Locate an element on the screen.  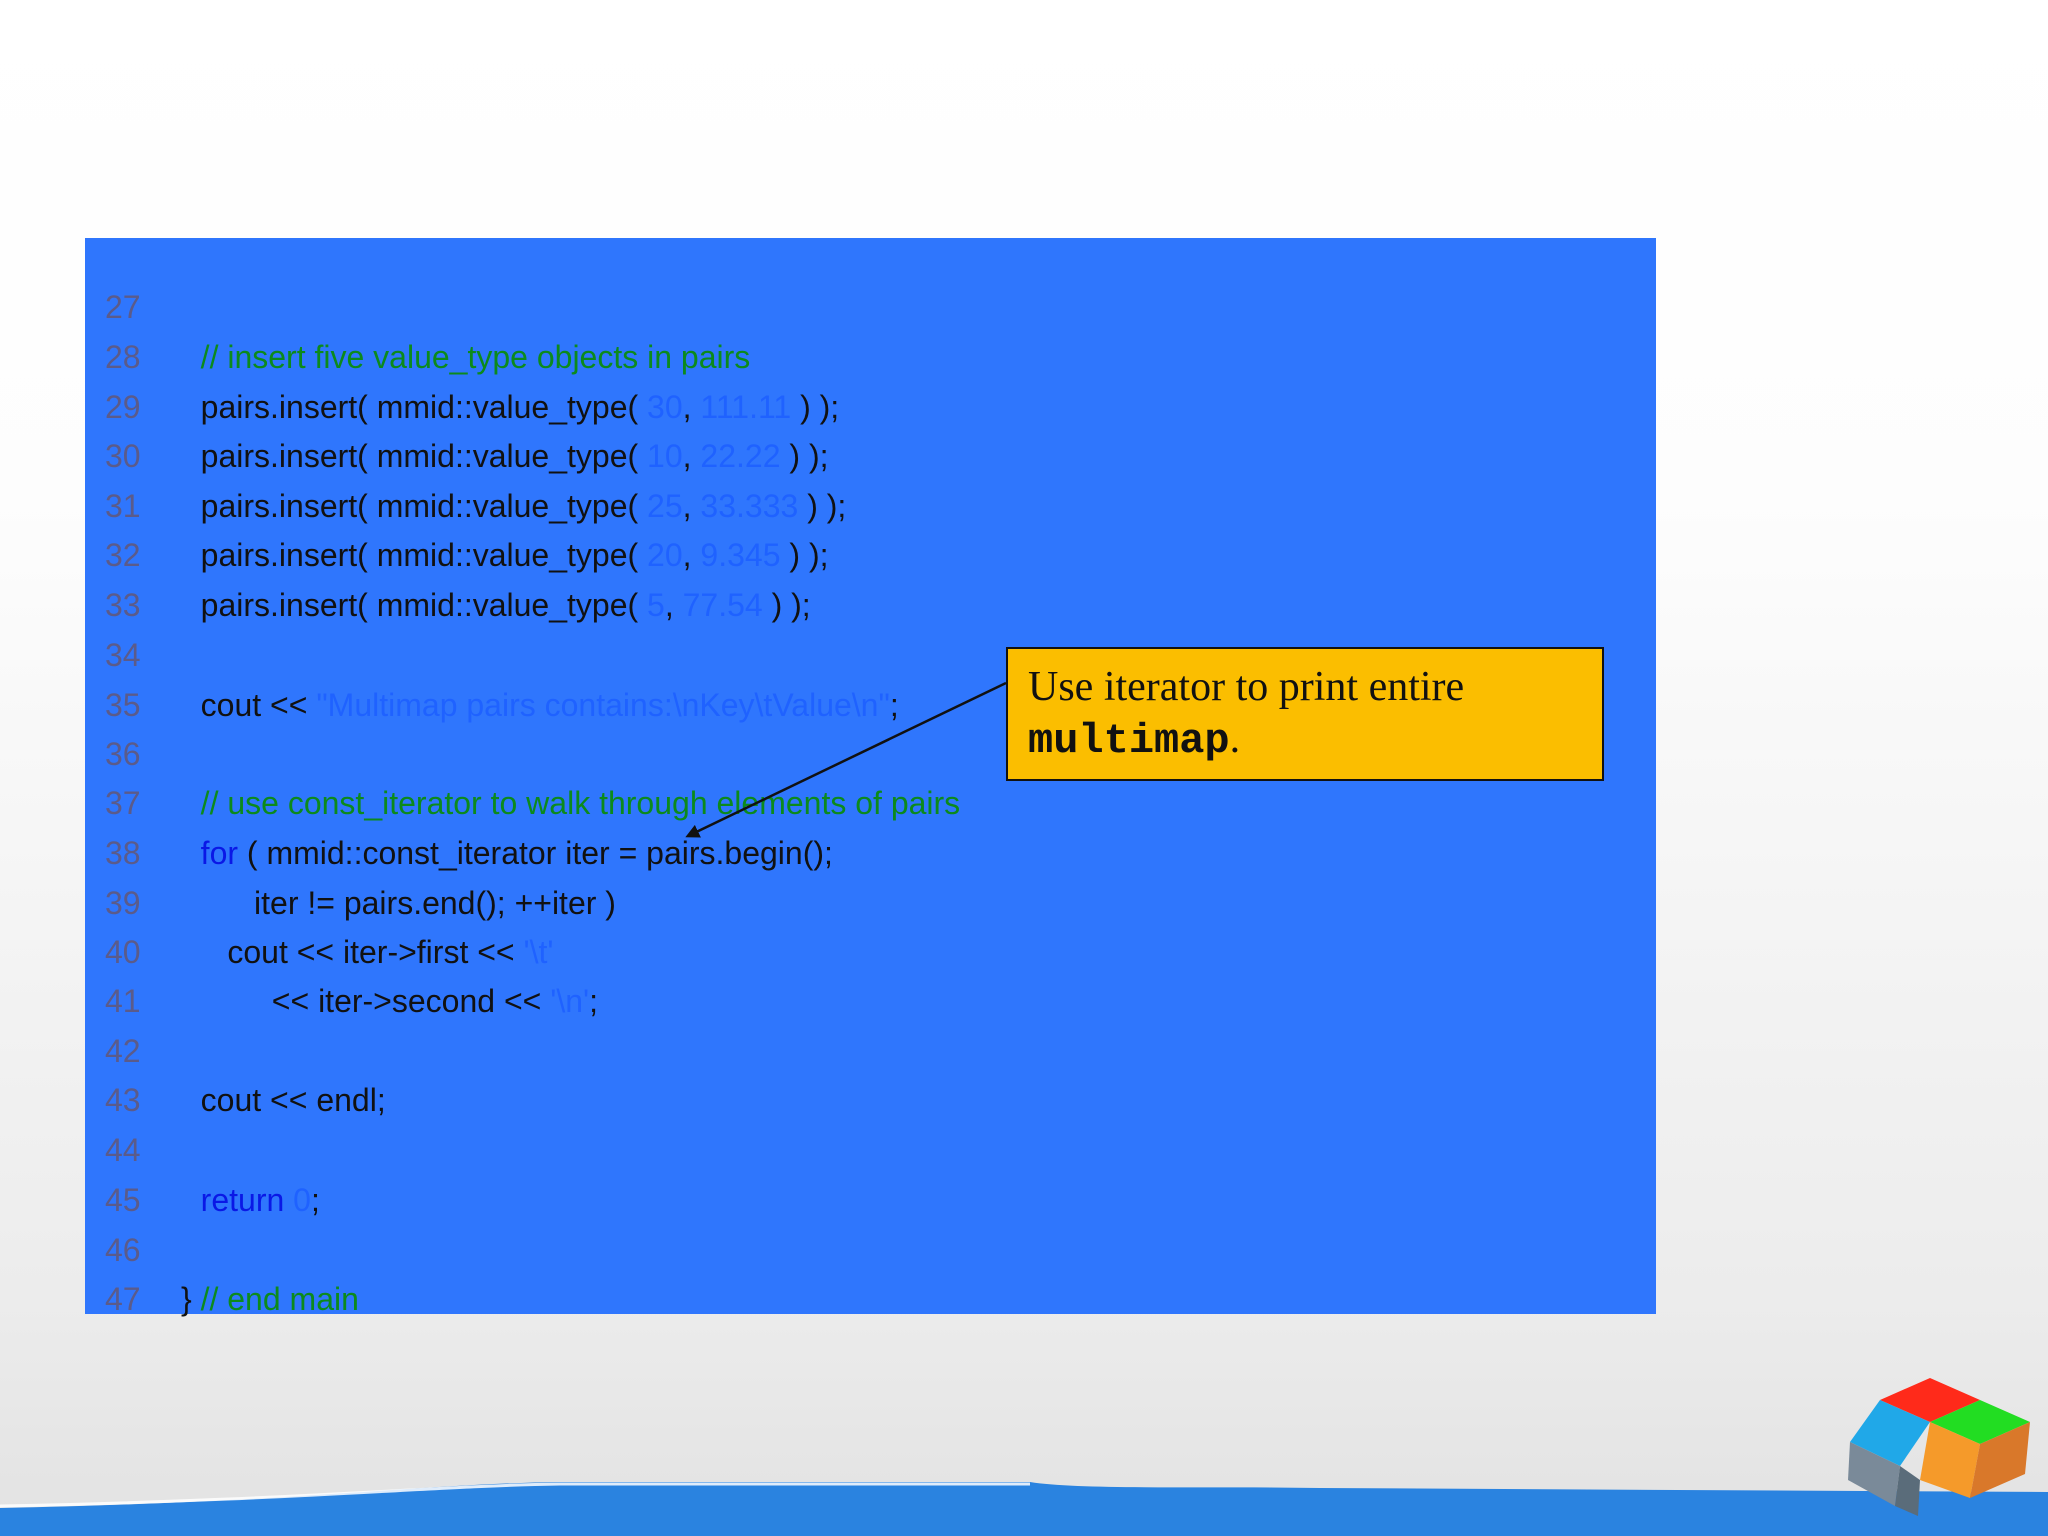
code-text: cout << endl; is located at coordinates (280, 1100).